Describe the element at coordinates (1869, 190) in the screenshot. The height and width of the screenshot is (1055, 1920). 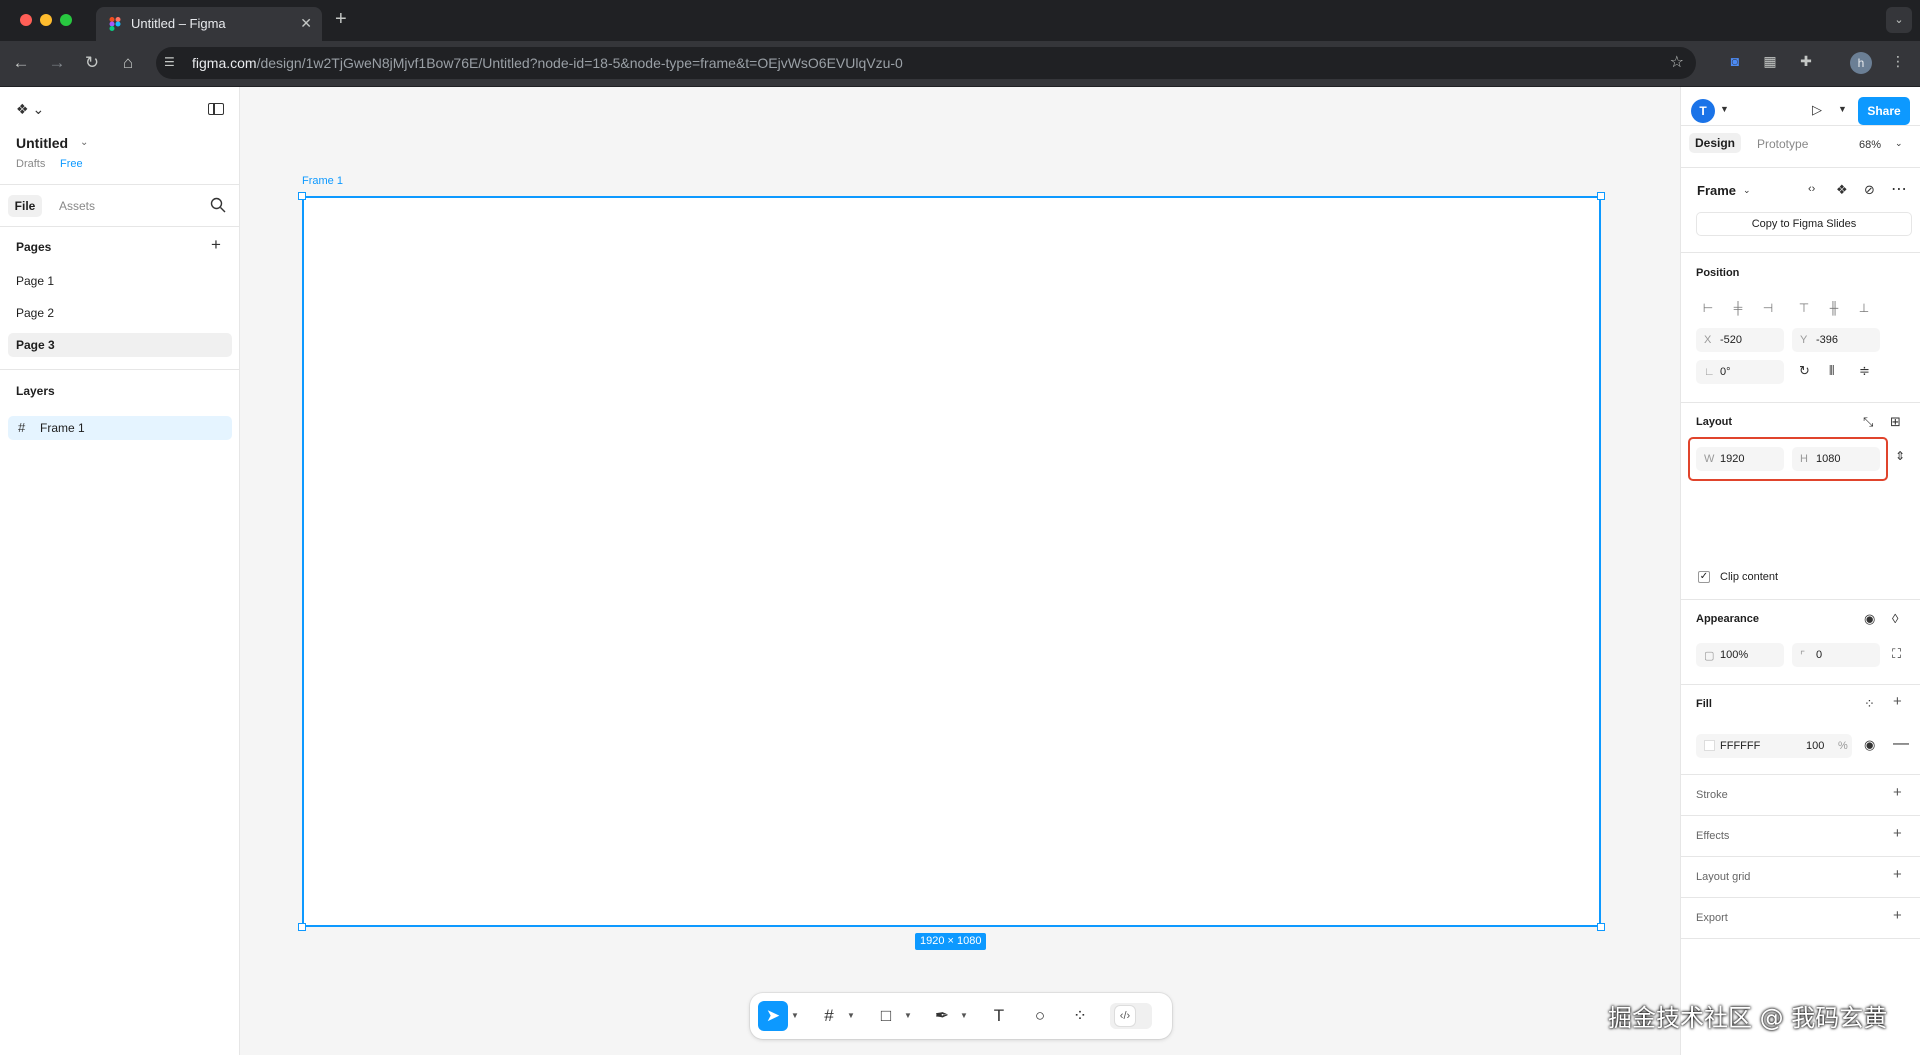
I see `link-icon: ⊘` at that location.